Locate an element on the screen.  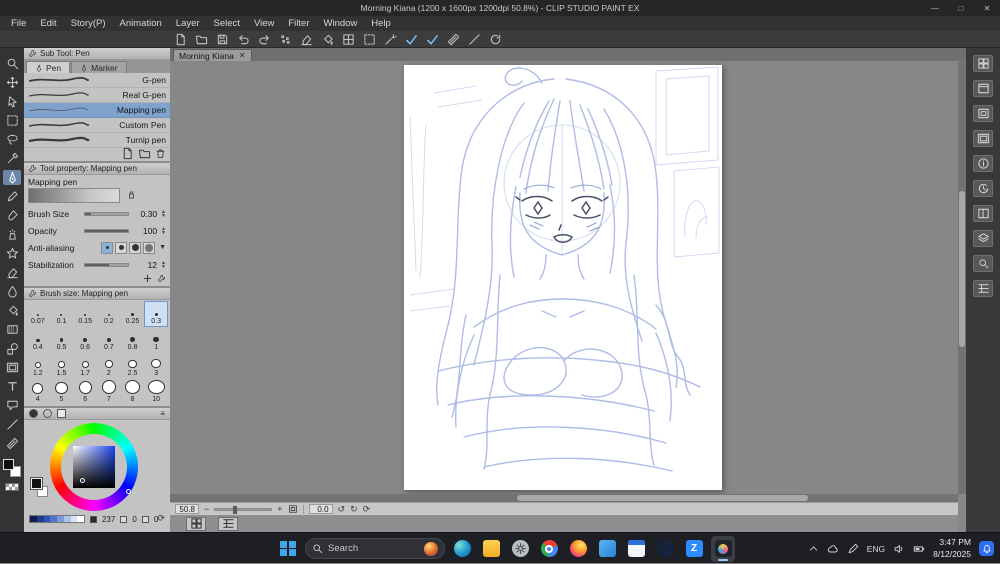
tool-selection is located at coordinates (12, 120).